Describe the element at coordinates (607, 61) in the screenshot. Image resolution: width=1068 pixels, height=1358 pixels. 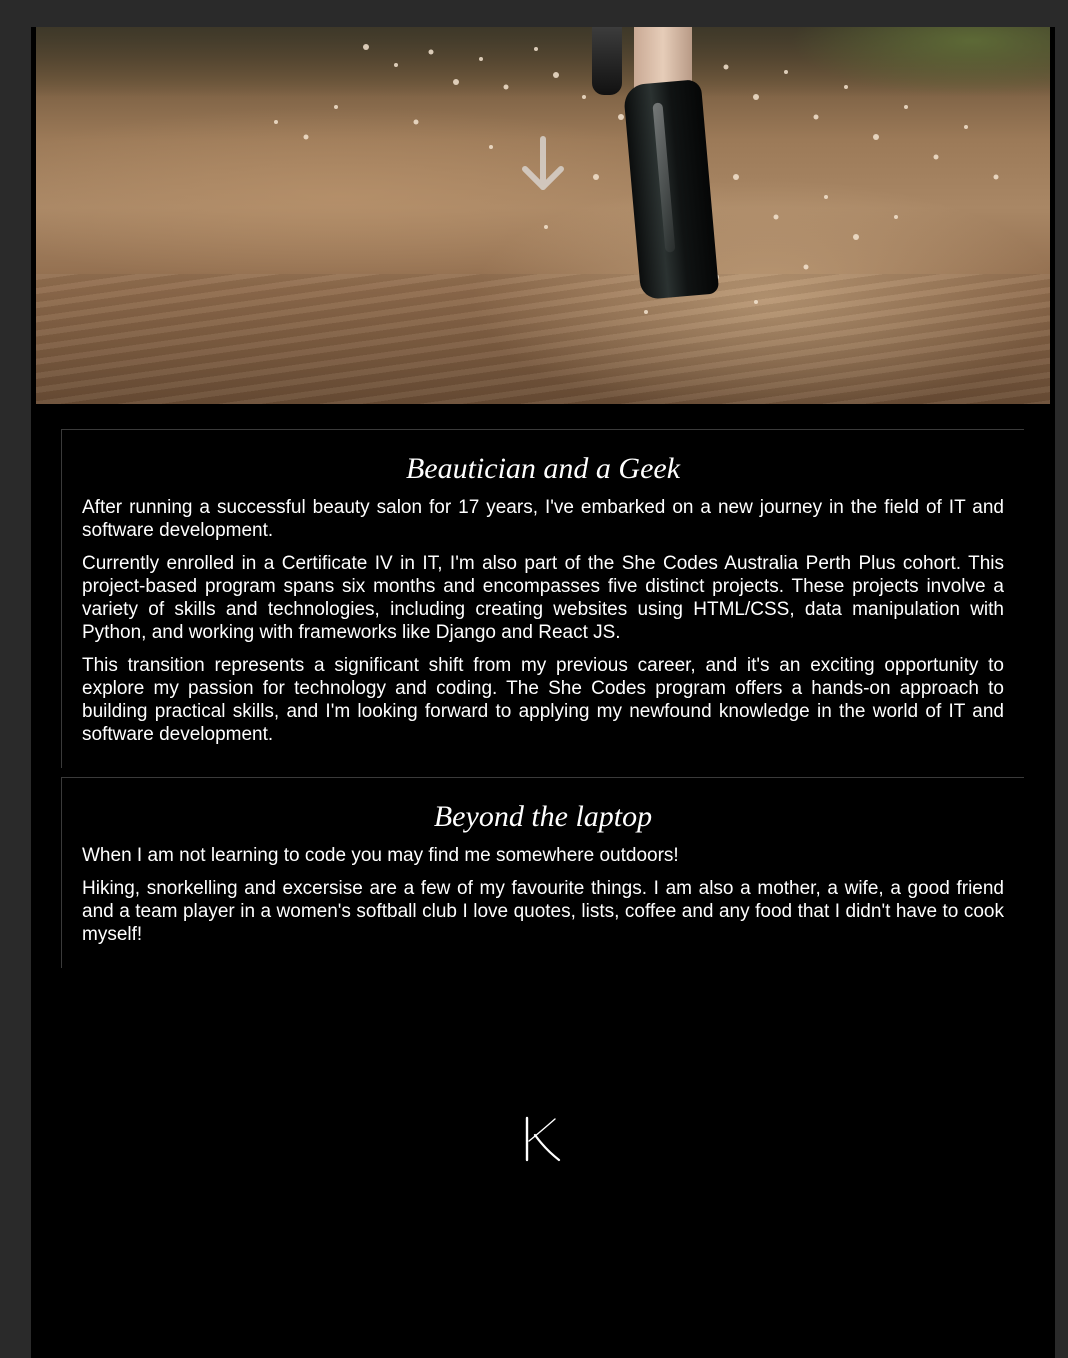
I see `hand-holding-item` at that location.